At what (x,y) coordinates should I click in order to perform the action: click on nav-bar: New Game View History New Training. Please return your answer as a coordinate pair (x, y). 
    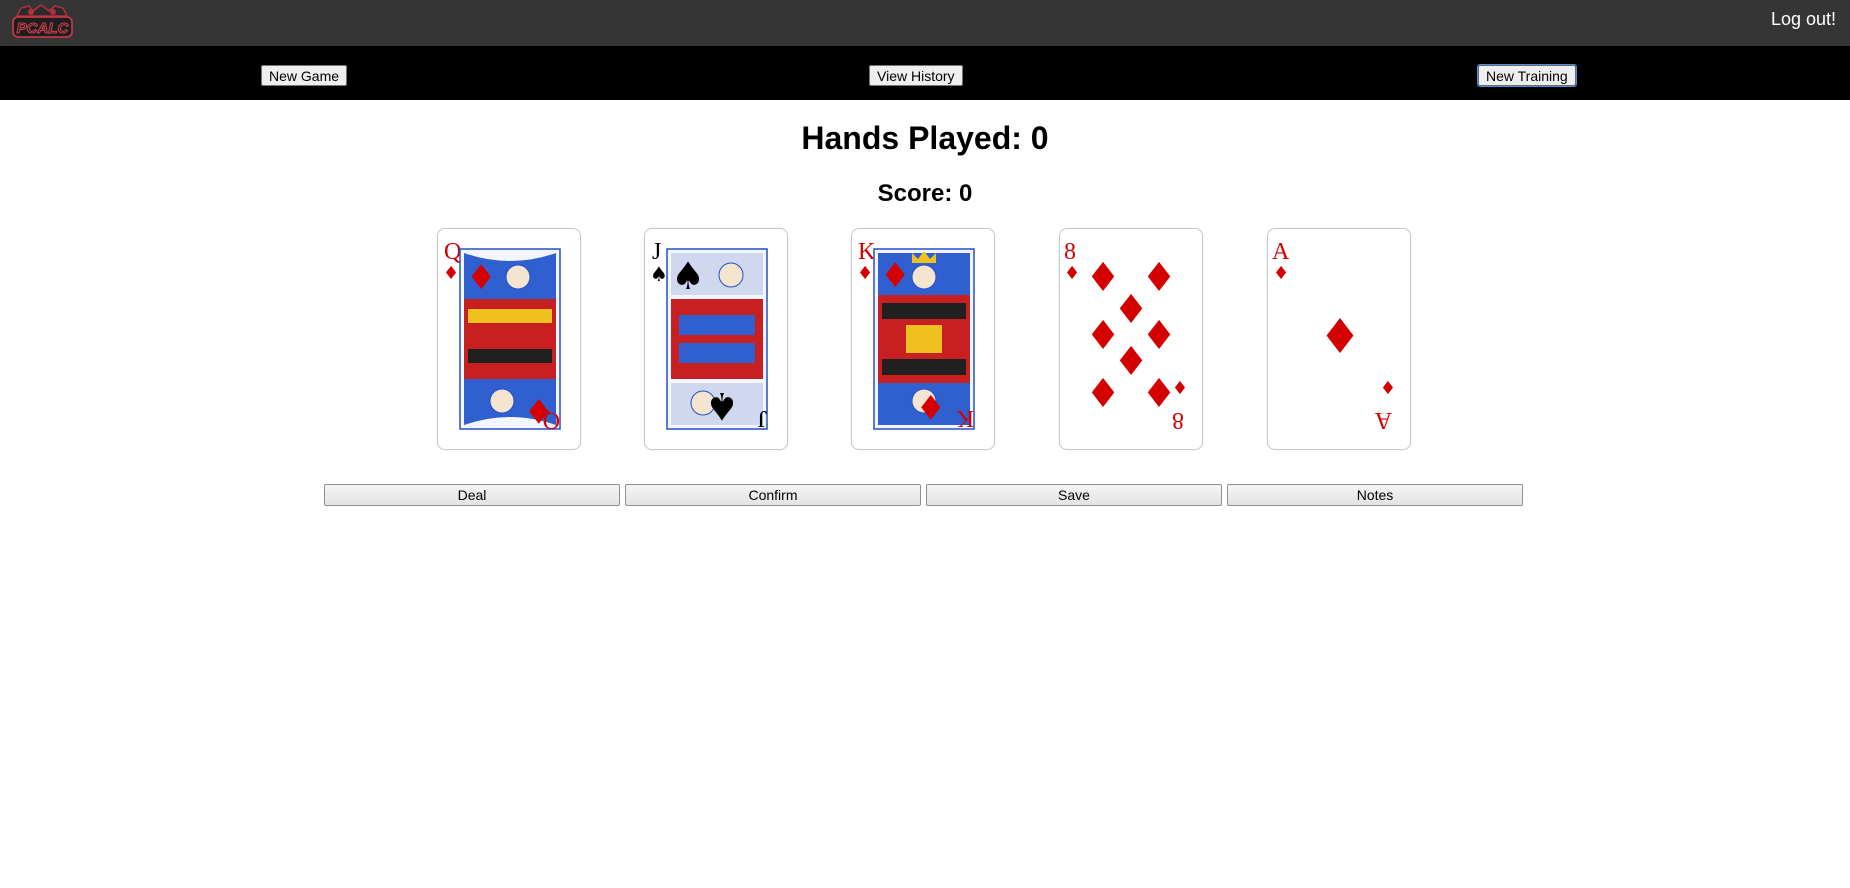
    Looking at the image, I should click on (925, 73).